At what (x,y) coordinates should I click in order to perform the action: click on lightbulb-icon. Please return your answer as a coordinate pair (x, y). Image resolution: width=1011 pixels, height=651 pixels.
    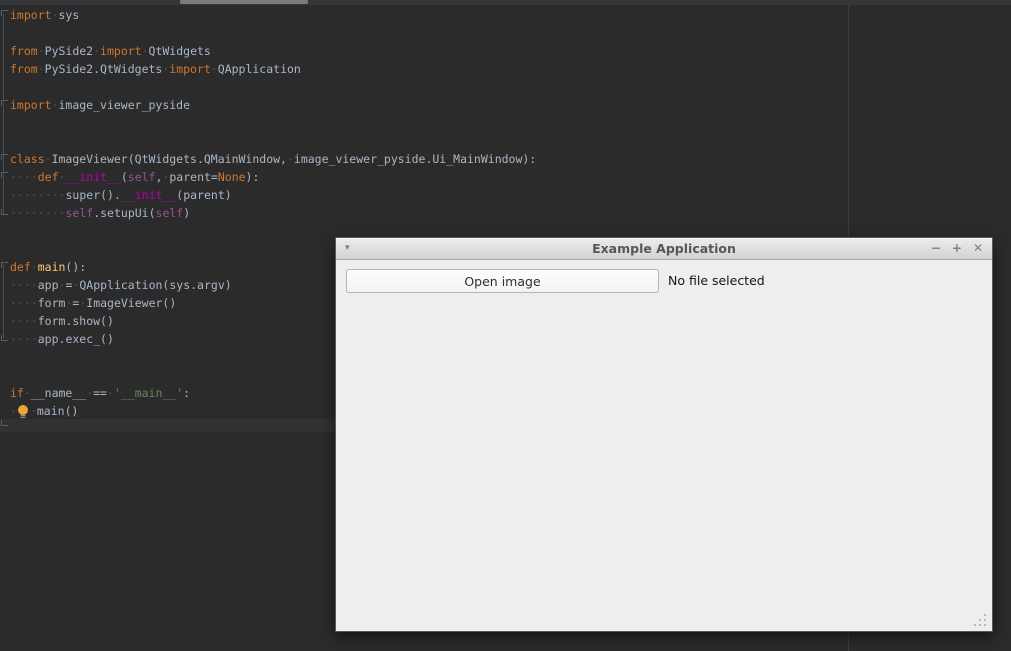
    Looking at the image, I should click on (23, 411).